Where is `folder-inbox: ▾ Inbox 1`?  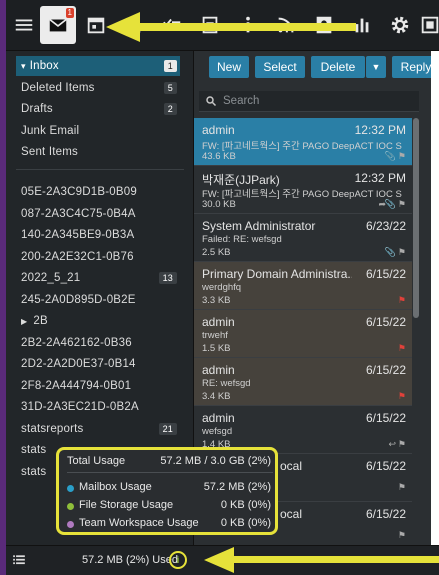 folder-inbox: ▾ Inbox 1 is located at coordinates (98, 66).